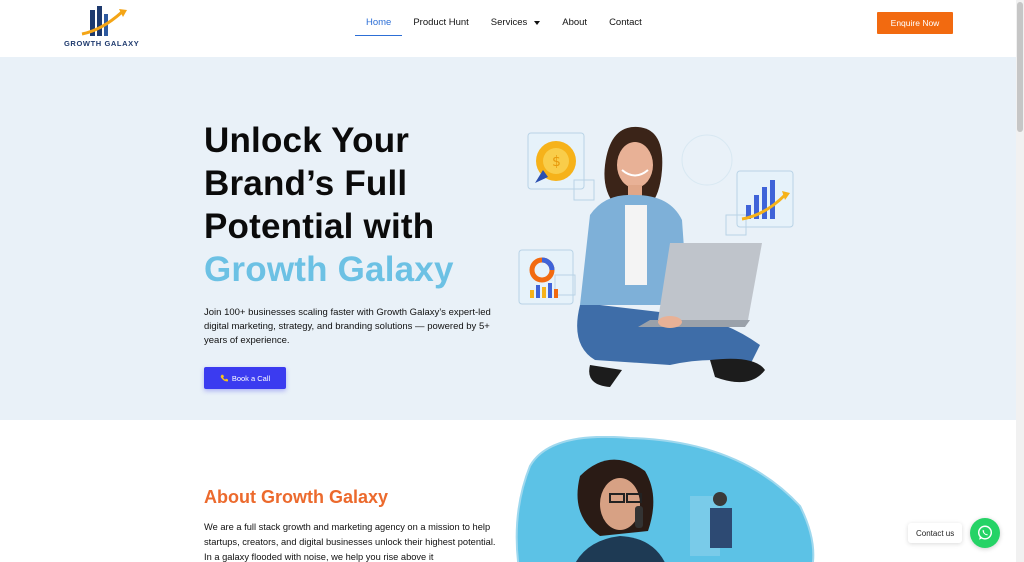 The width and height of the screenshot is (1024, 562). I want to click on hero-title-accent: Growth Galaxy, so click(329, 269).